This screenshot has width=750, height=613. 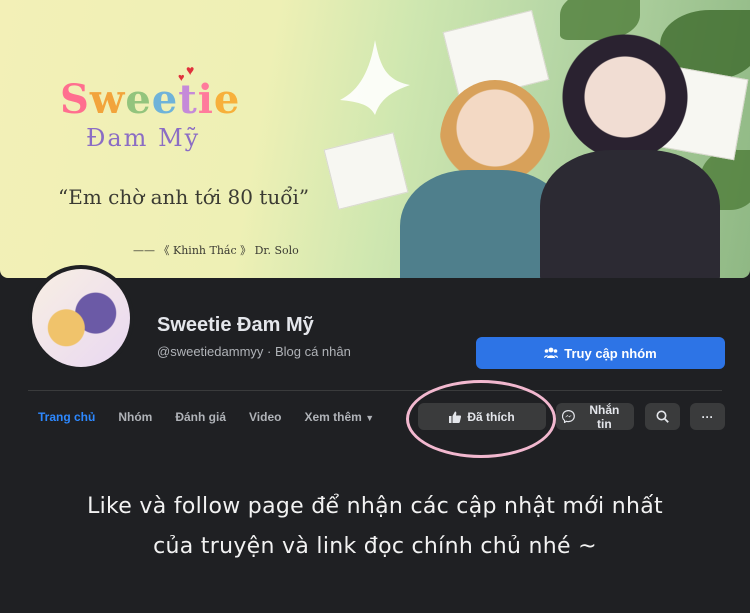 What do you see at coordinates (630, 214) in the screenshot?
I see `character-right-shirt` at bounding box center [630, 214].